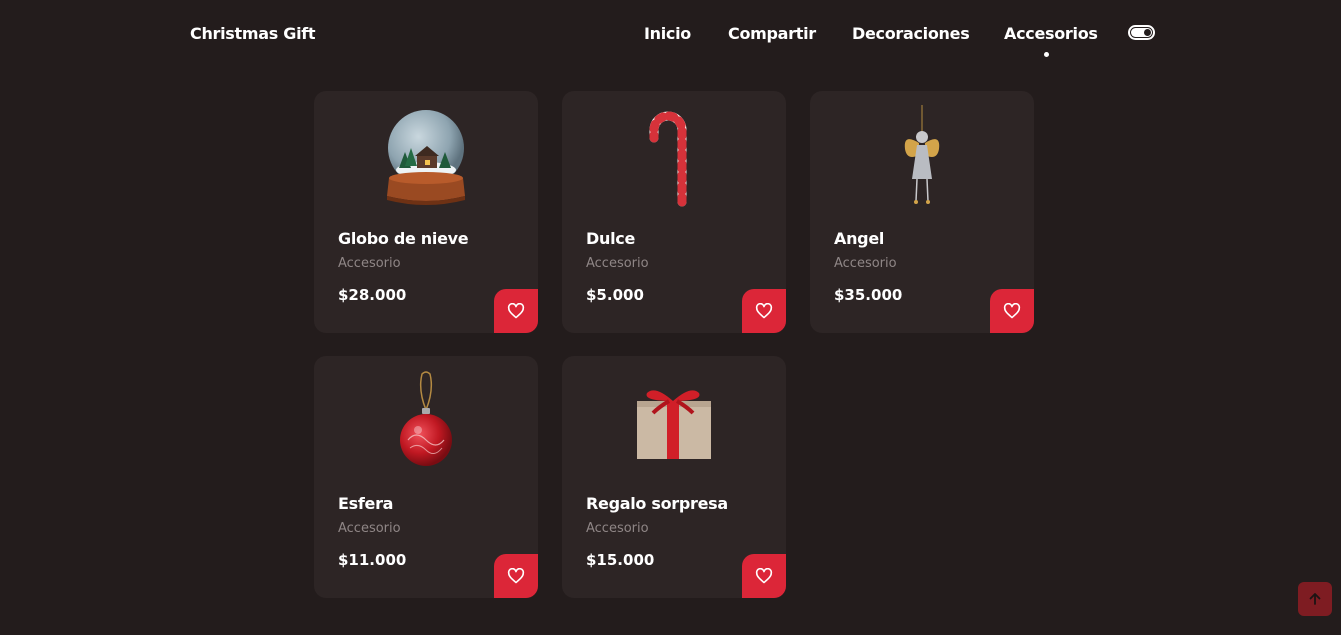 The height and width of the screenshot is (635, 1341). Describe the element at coordinates (674, 158) in the screenshot. I see `candy-cane-icon` at that location.